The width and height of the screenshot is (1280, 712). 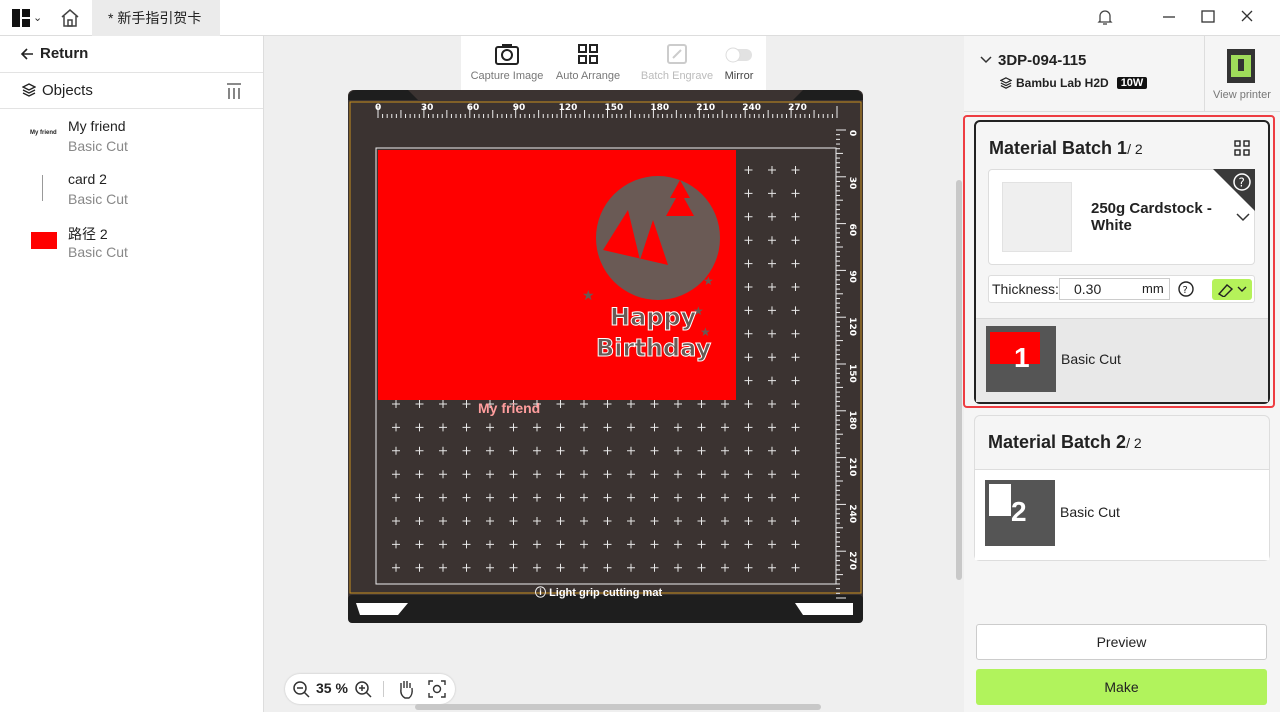 What do you see at coordinates (852, 230) in the screenshot?
I see `ruler-label: 60` at bounding box center [852, 230].